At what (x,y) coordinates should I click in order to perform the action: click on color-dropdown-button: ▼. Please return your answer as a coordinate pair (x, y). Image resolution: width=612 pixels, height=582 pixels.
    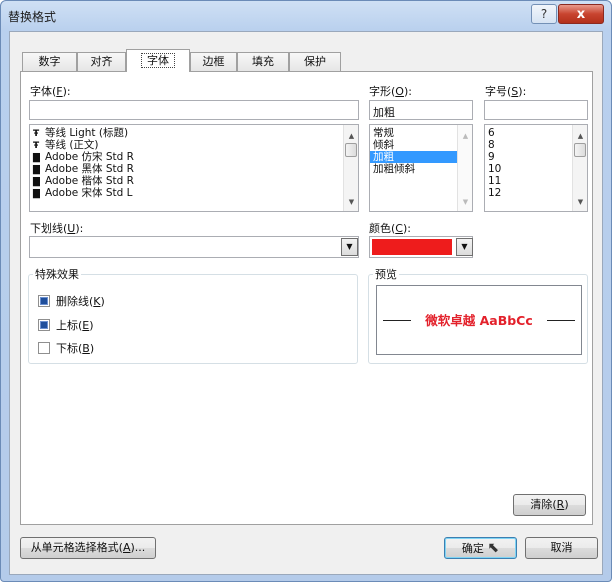
    Looking at the image, I should click on (464, 247).